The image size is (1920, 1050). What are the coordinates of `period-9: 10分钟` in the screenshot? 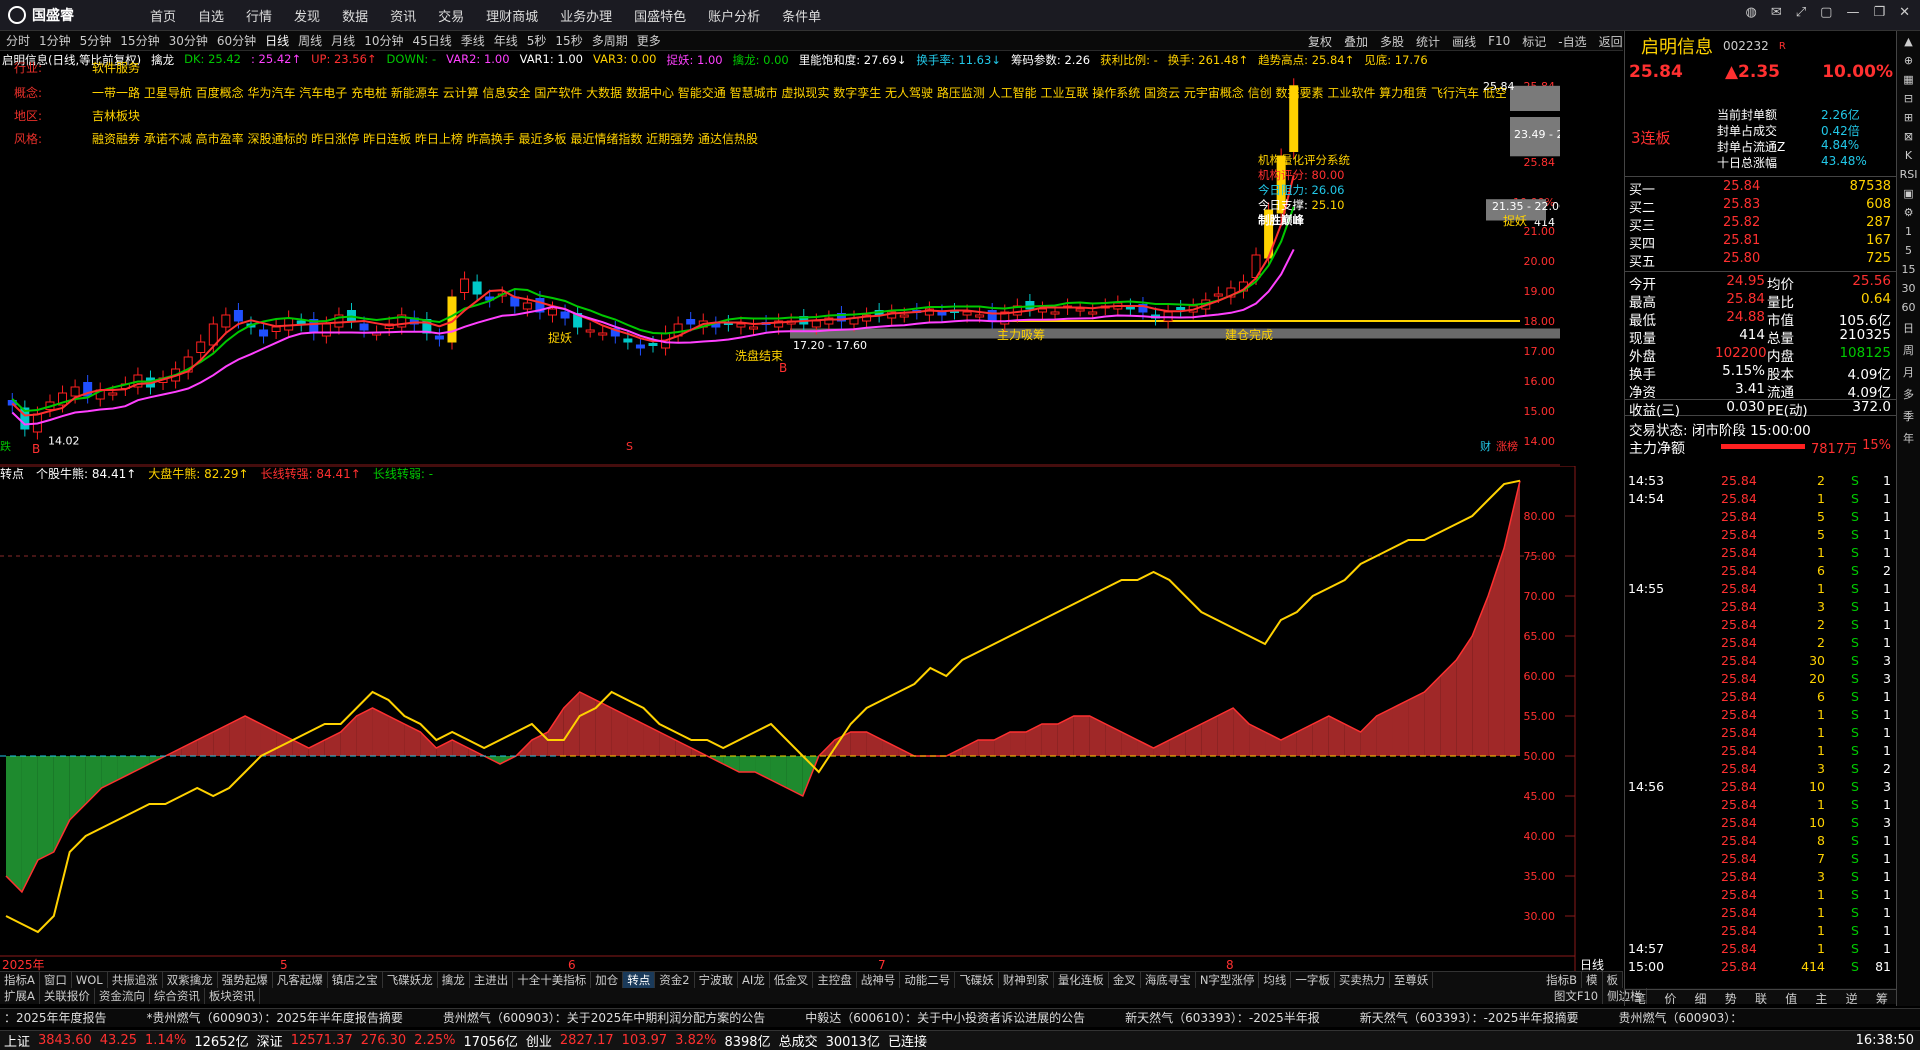 It's located at (383, 40).